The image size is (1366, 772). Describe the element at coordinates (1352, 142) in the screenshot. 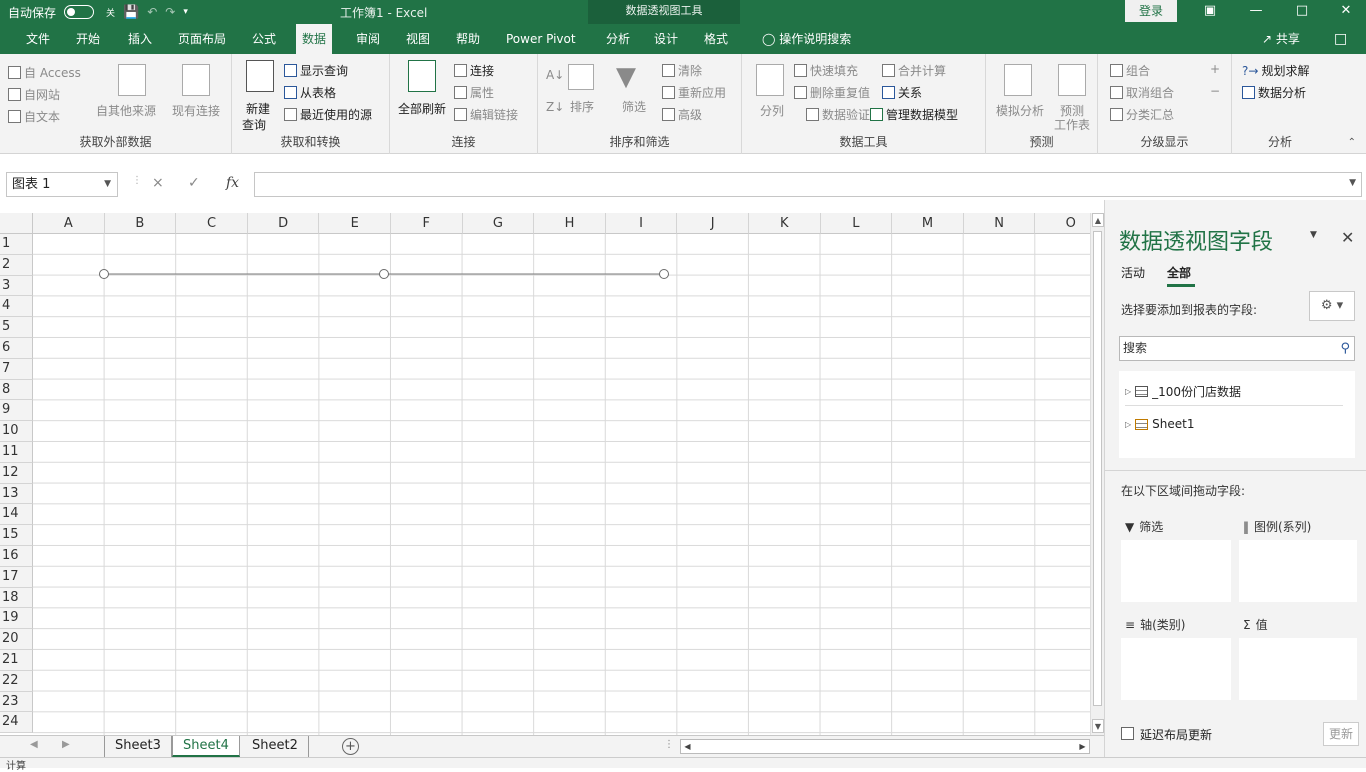

I see `collapse-ribbon-icon: ⌃` at that location.